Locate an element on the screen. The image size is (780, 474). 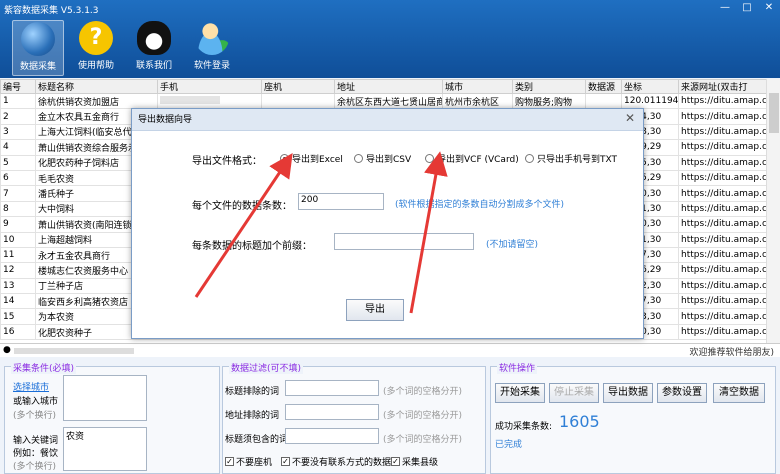
table-cell is located at coordinates (209, 101).